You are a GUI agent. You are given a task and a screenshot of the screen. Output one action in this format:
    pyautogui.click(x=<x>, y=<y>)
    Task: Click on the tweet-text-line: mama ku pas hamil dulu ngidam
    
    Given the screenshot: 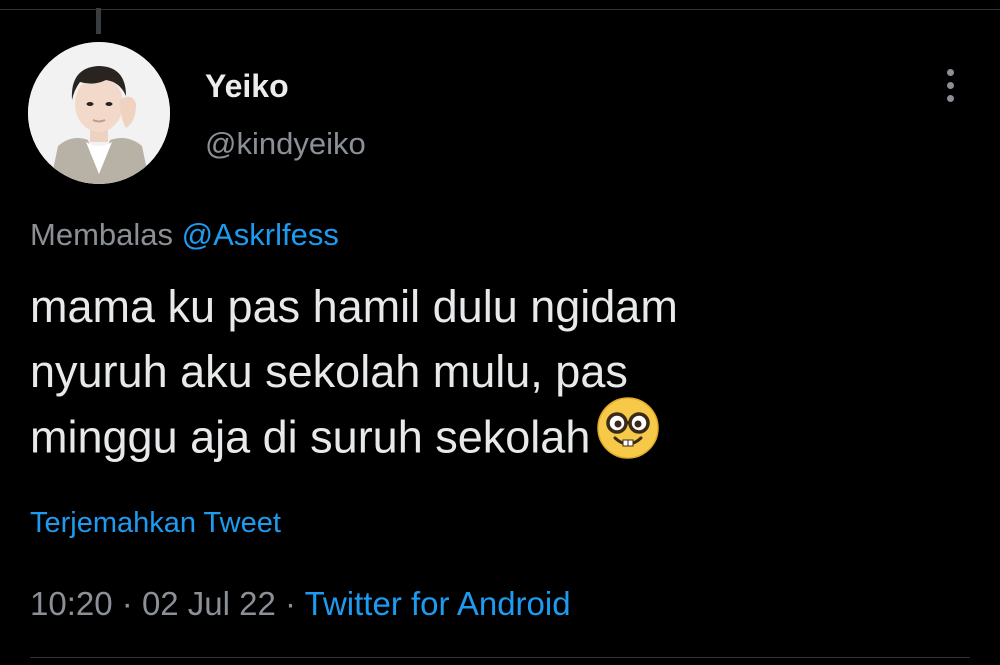 What is the action you would take?
    pyautogui.click(x=354, y=306)
    